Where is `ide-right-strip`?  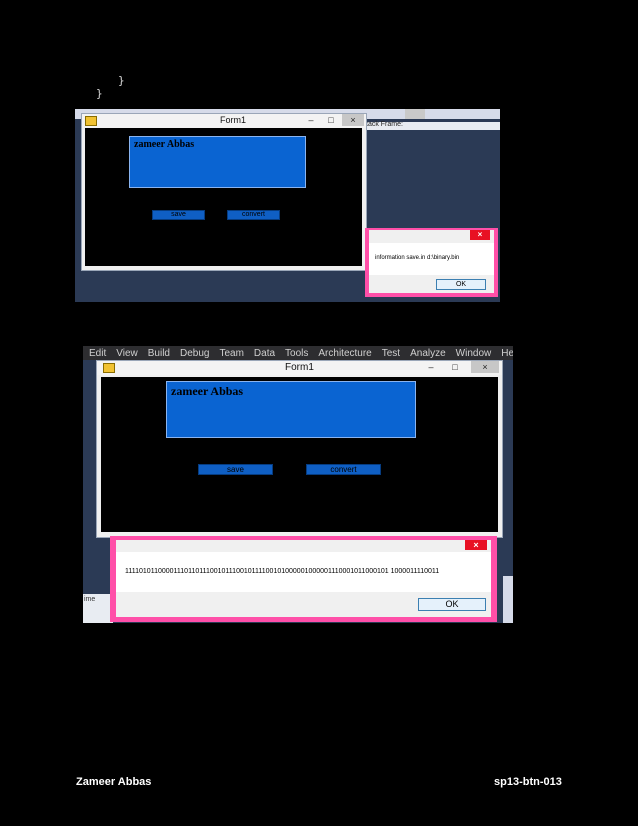 ide-right-strip is located at coordinates (508, 599).